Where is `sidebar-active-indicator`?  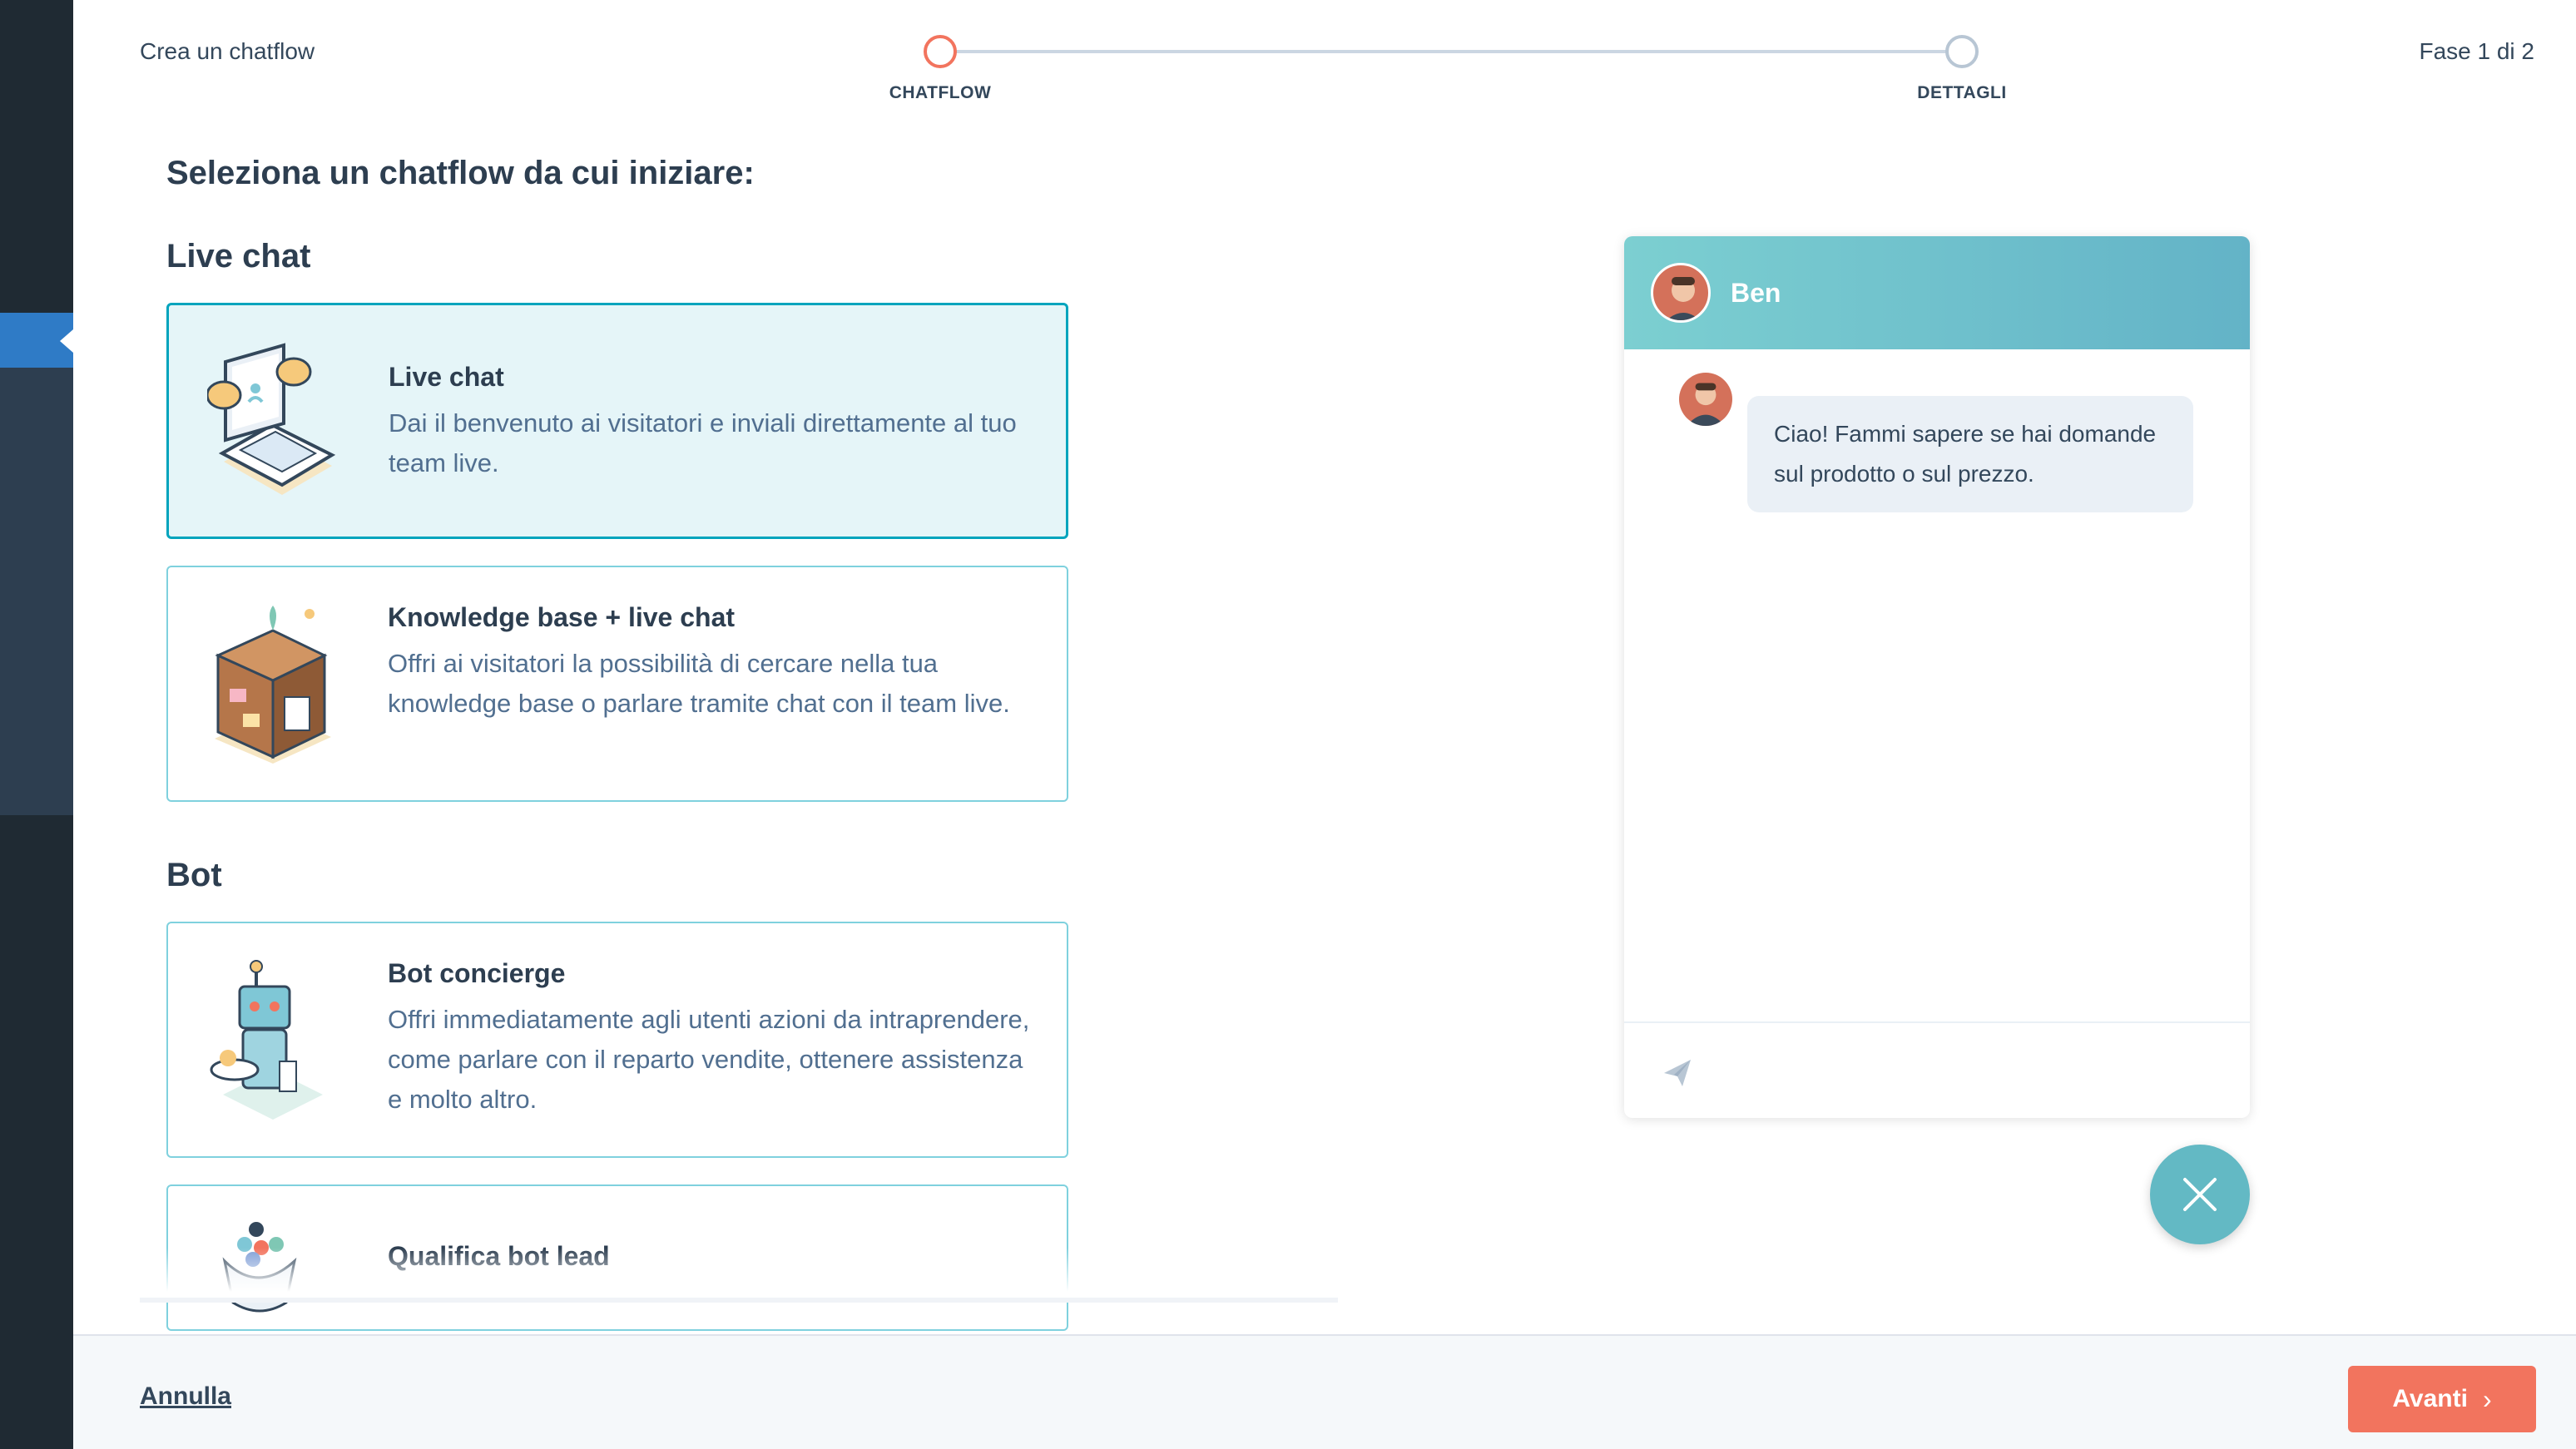 sidebar-active-indicator is located at coordinates (66, 341).